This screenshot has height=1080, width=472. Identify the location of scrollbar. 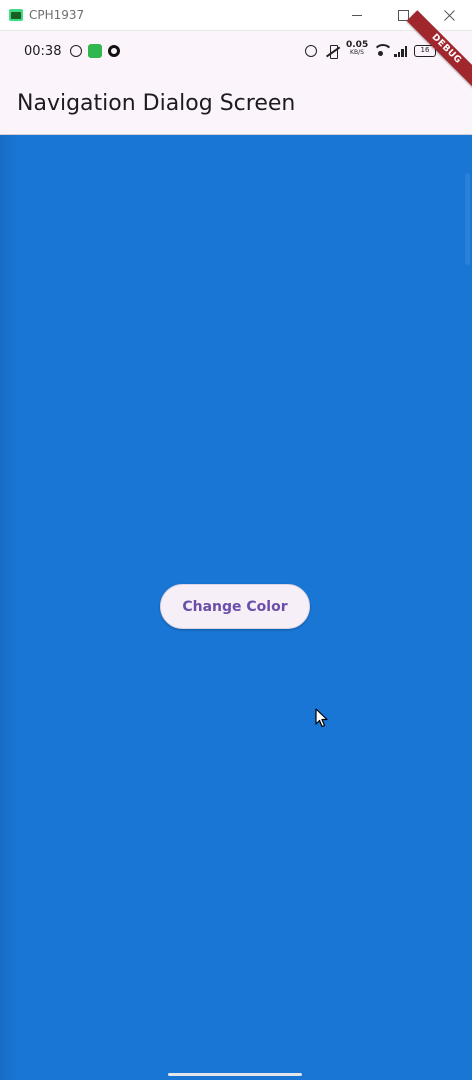
(467, 219).